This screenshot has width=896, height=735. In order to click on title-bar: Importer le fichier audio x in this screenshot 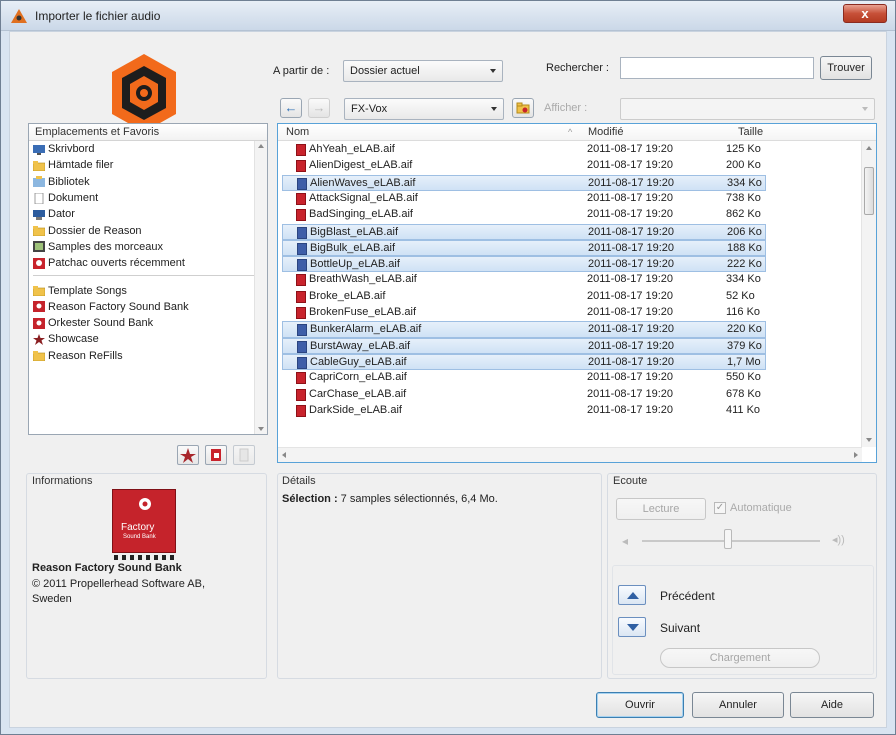, I will do `click(448, 16)`.